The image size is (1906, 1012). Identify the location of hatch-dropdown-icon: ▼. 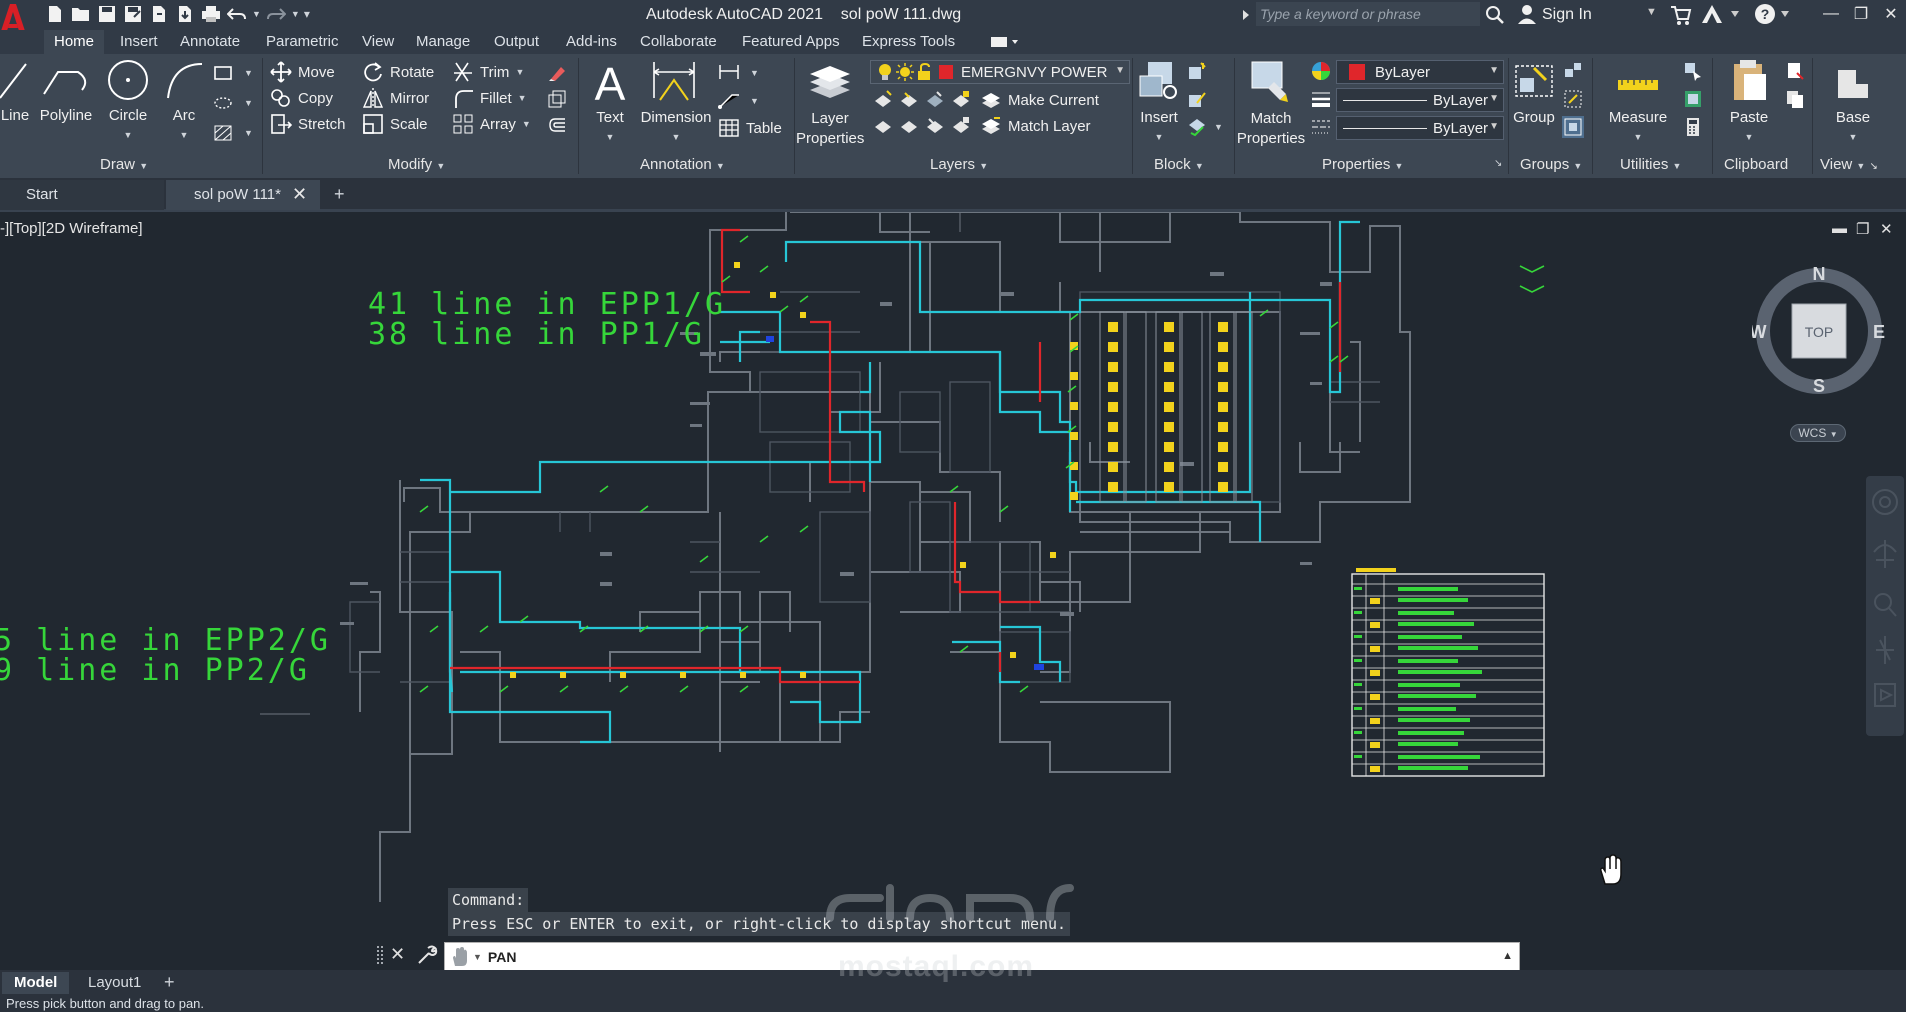
(248, 103).